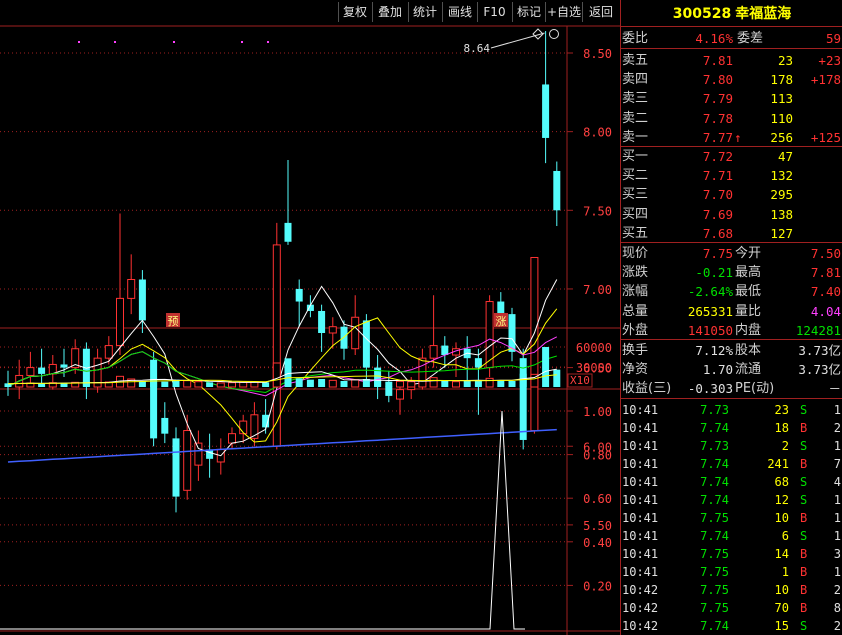 This screenshot has width=842, height=635. Describe the element at coordinates (781, 233) in the screenshot. I see `bid-volume: 127` at that location.